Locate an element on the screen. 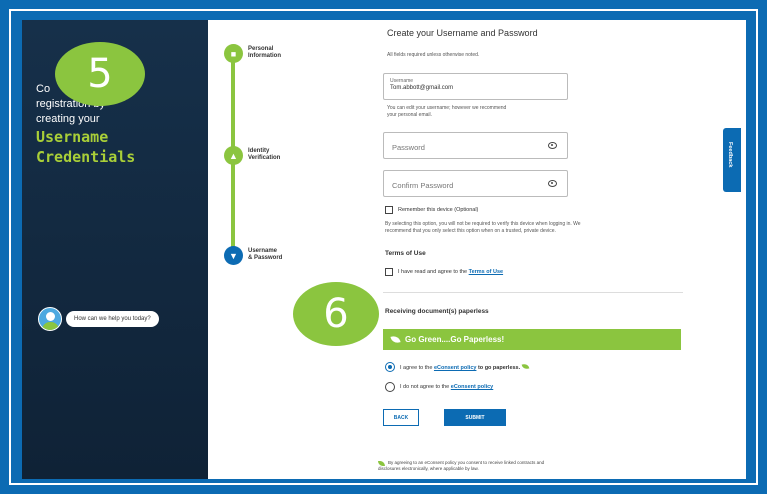  back-button: BACK is located at coordinates (401, 417).